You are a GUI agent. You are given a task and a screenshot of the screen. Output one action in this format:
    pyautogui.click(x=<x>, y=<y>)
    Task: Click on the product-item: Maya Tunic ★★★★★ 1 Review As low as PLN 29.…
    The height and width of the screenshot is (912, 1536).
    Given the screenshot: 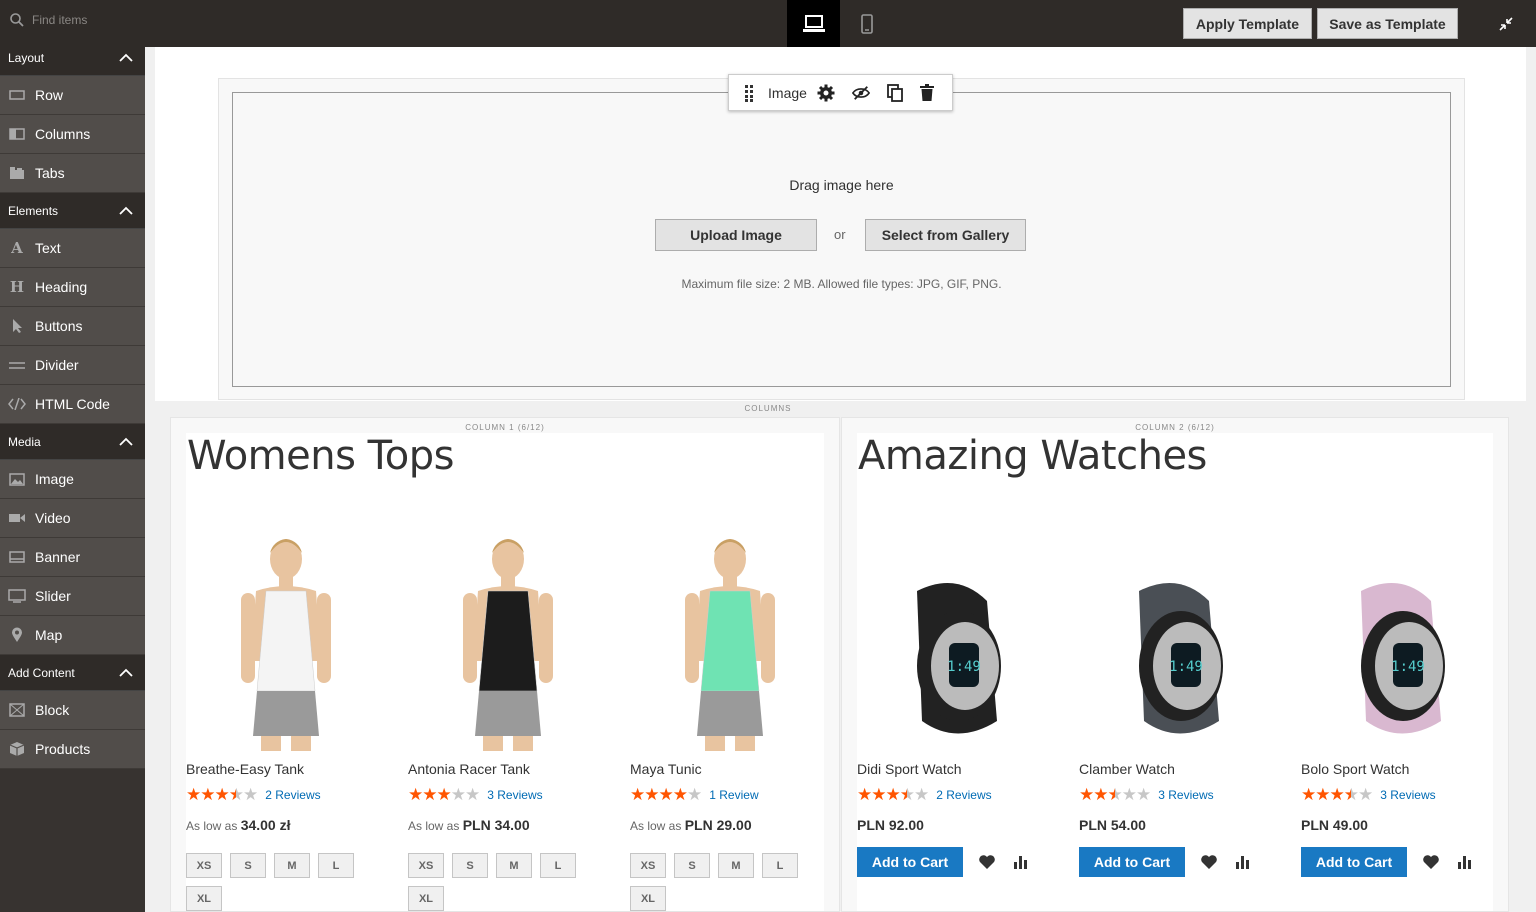 What is the action you would take?
    pyautogui.click(x=730, y=713)
    